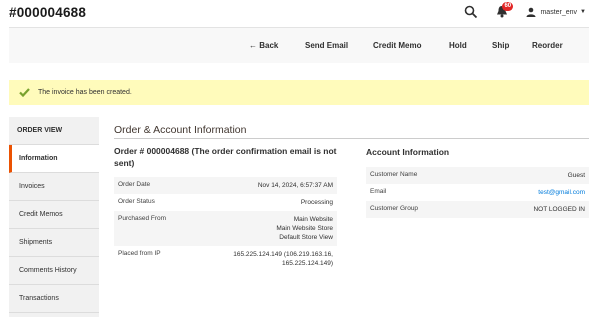 The width and height of the screenshot is (600, 317). I want to click on send-email-button: Send Email, so click(326, 45).